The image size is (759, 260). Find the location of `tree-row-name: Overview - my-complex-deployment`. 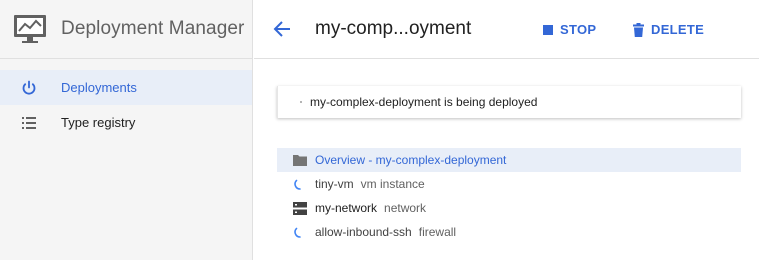

tree-row-name: Overview - my-complex-deployment is located at coordinates (411, 160).